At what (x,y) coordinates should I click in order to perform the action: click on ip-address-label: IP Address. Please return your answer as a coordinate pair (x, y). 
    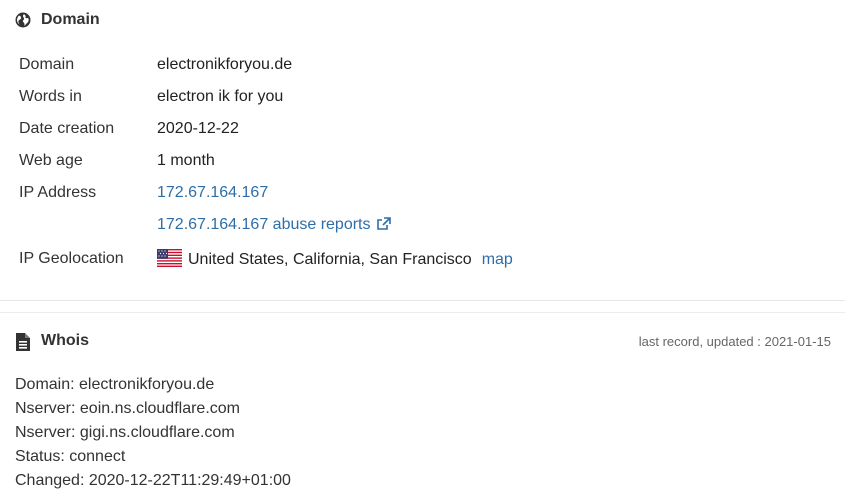
    Looking at the image, I should click on (58, 192).